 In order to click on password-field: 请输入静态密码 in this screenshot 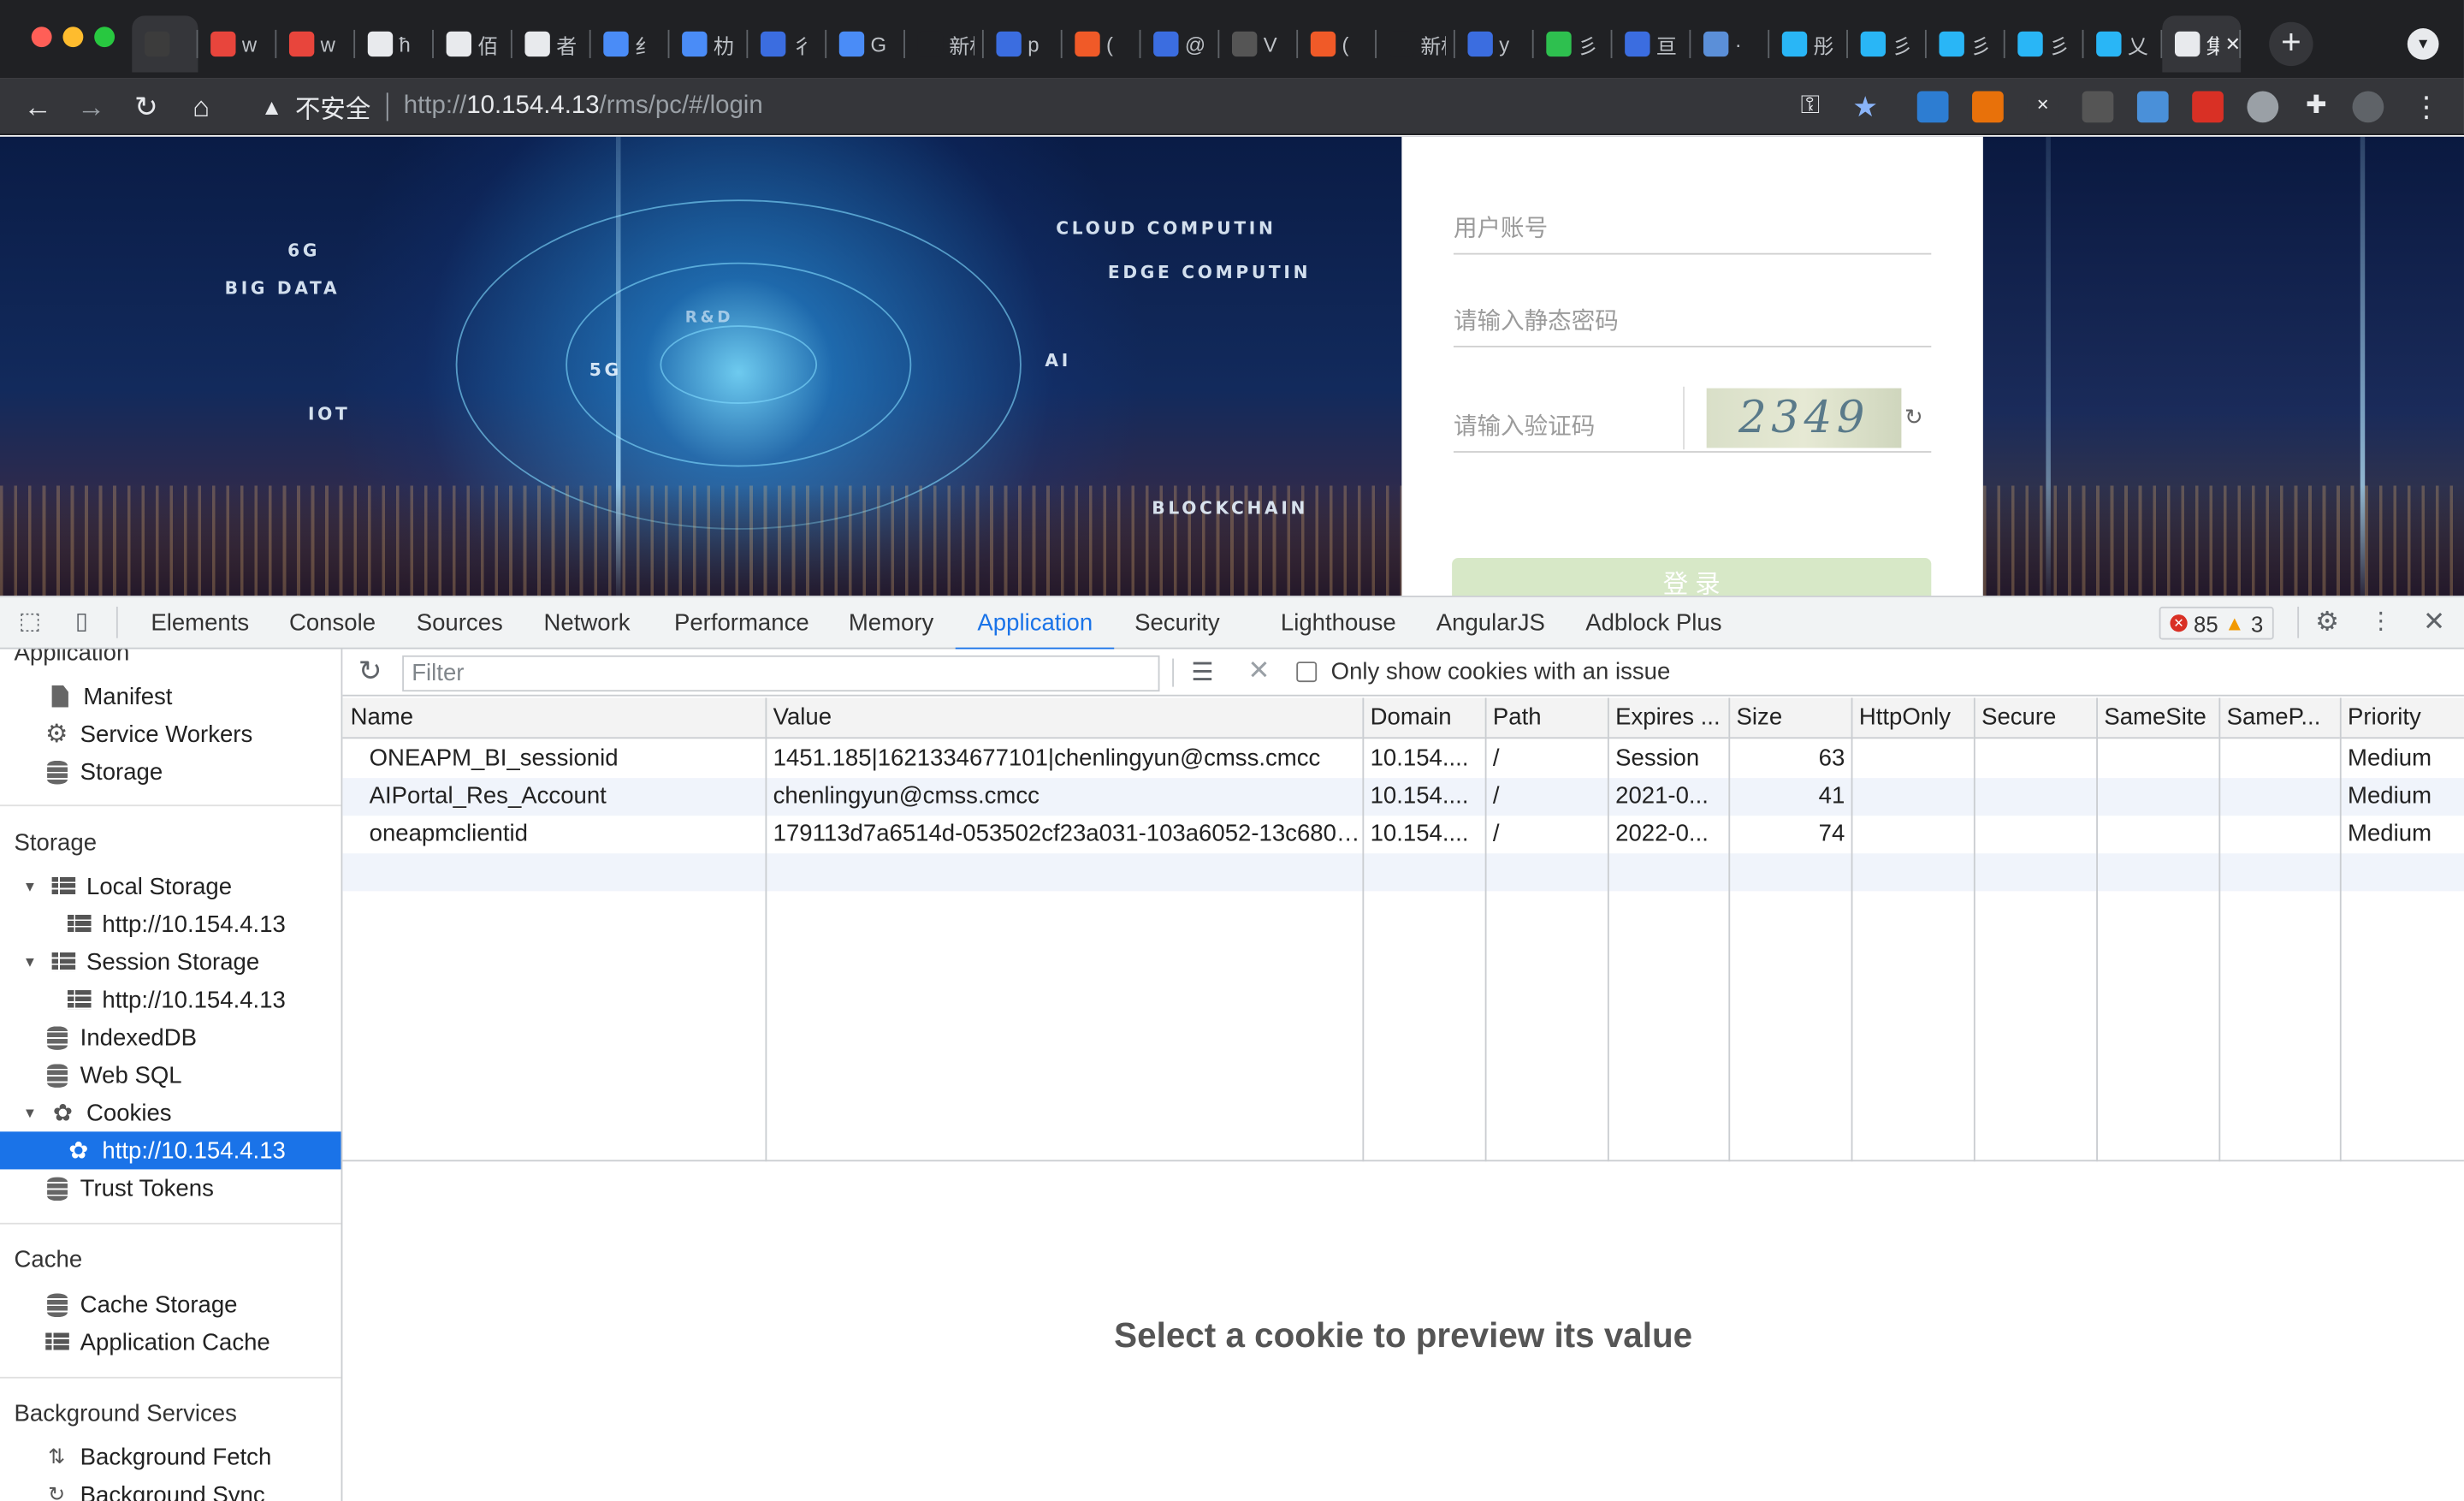, I will do `click(1692, 325)`.